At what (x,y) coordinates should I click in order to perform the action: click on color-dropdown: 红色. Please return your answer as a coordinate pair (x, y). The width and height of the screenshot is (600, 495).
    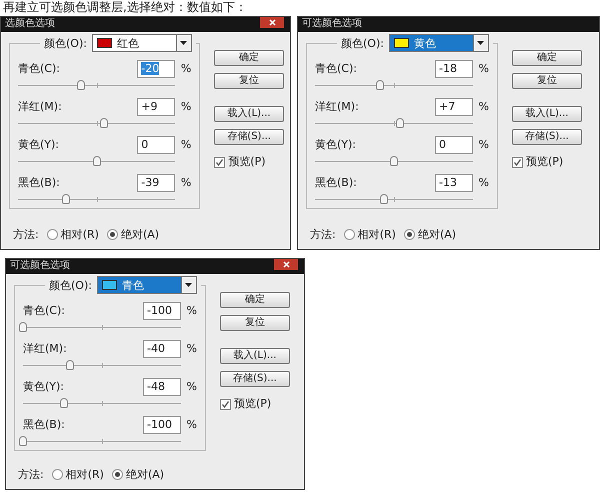
    Looking at the image, I should click on (142, 43).